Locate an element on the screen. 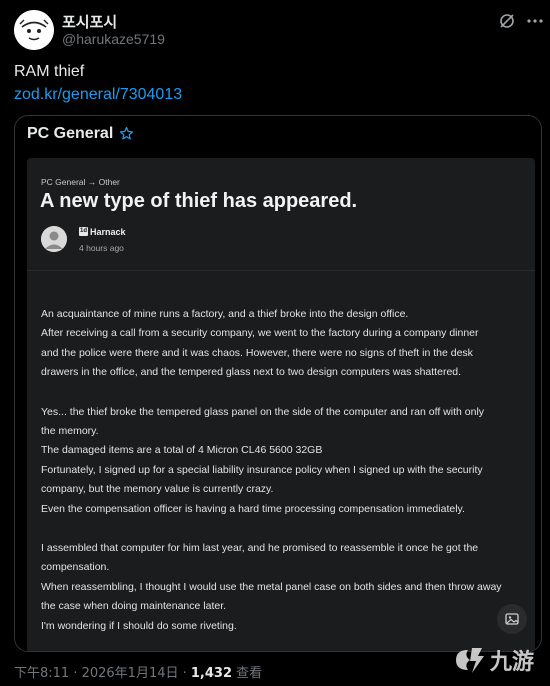 This screenshot has width=550, height=686. tweet-link: zod.kr/general/7304013 is located at coordinates (98, 95).